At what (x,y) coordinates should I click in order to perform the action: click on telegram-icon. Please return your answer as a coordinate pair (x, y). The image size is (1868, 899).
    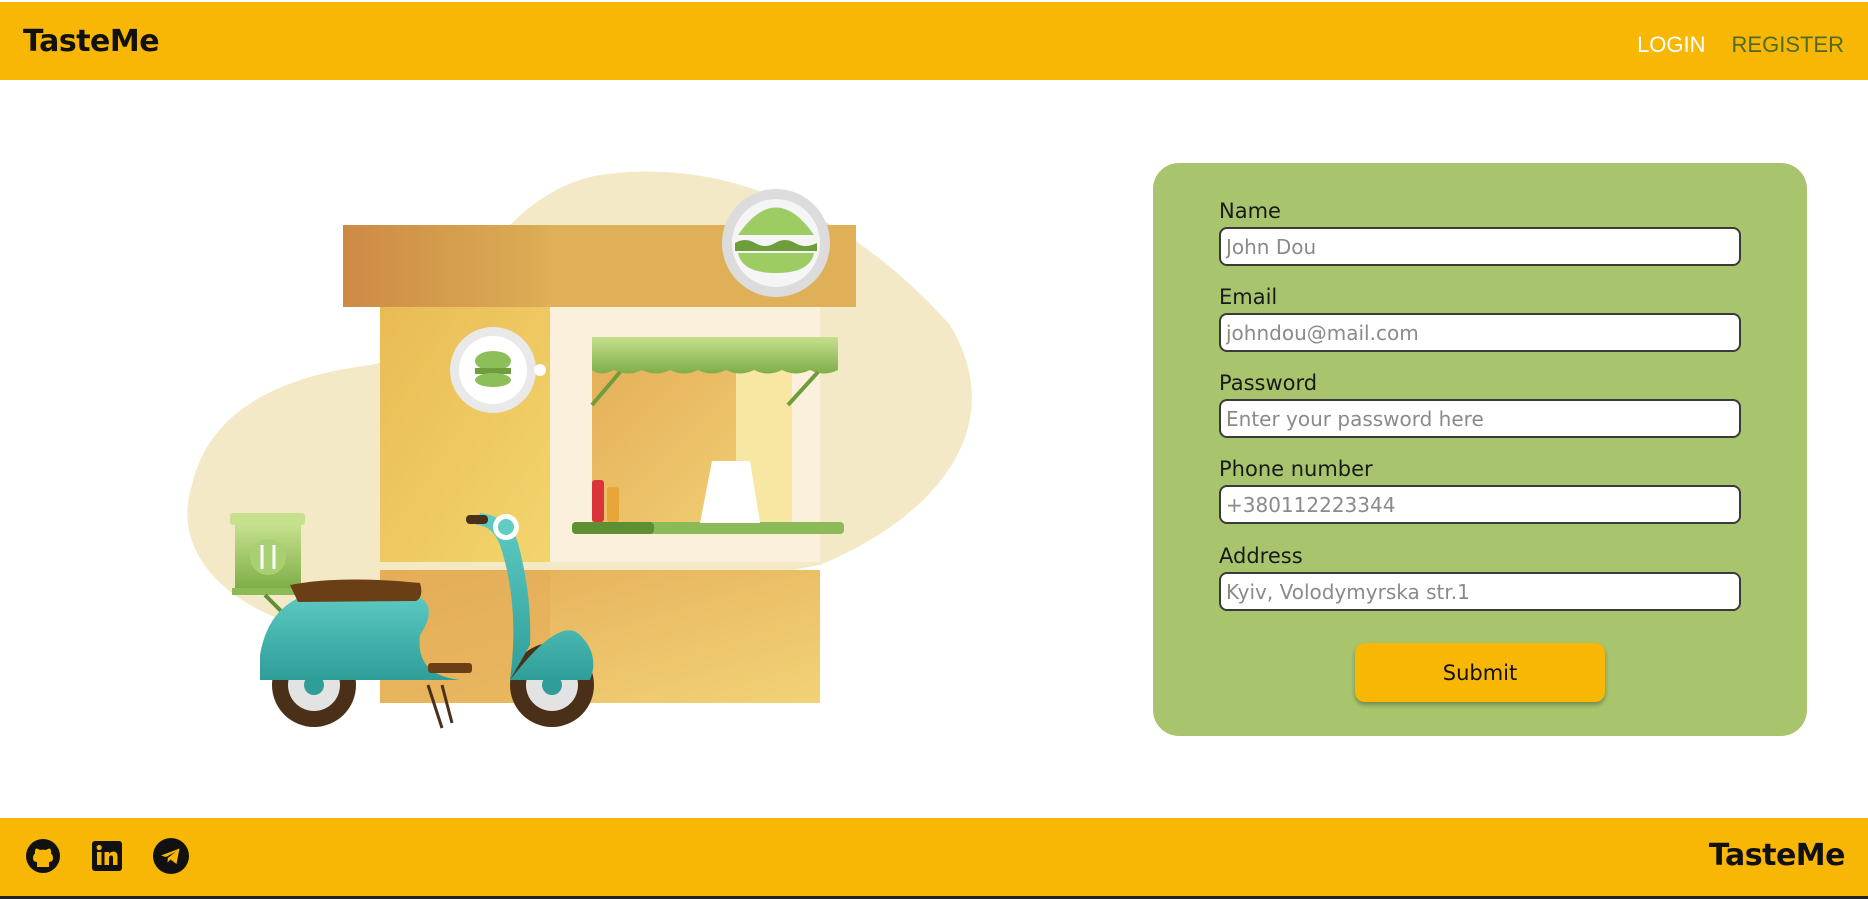
    Looking at the image, I should click on (171, 856).